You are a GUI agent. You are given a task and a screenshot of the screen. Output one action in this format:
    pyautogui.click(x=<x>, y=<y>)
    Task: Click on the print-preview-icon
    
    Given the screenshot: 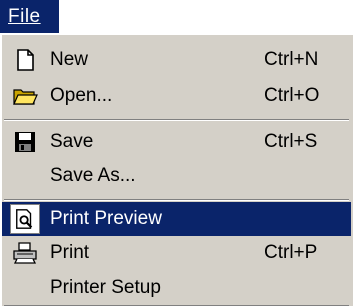 What is the action you would take?
    pyautogui.click(x=24, y=219)
    